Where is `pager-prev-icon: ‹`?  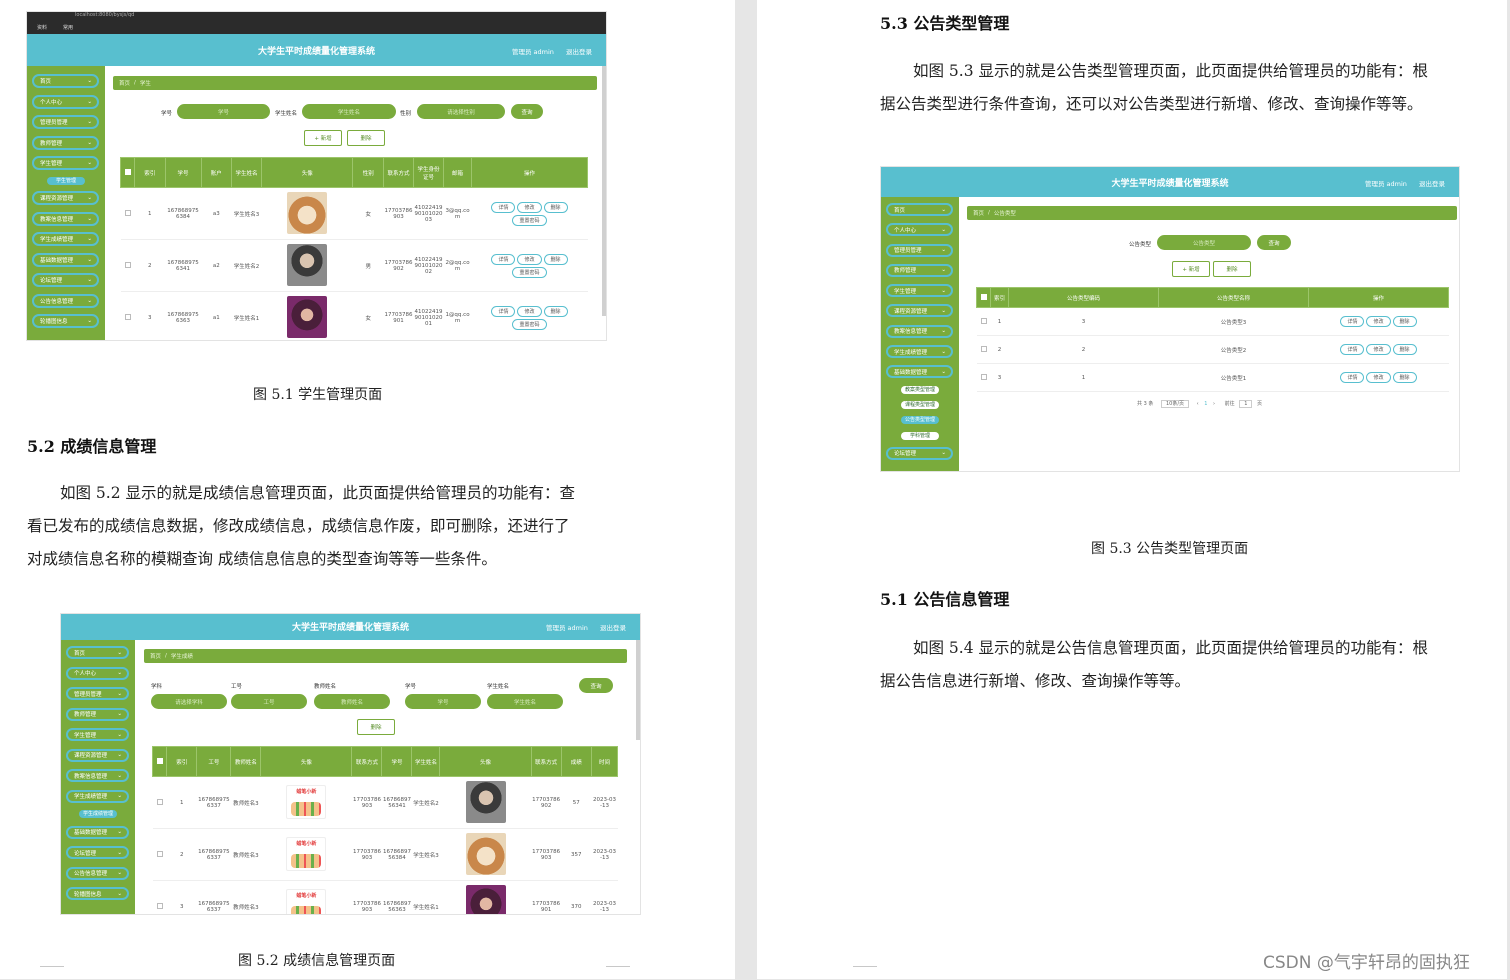 pager-prev-icon: ‹ is located at coordinates (1198, 404).